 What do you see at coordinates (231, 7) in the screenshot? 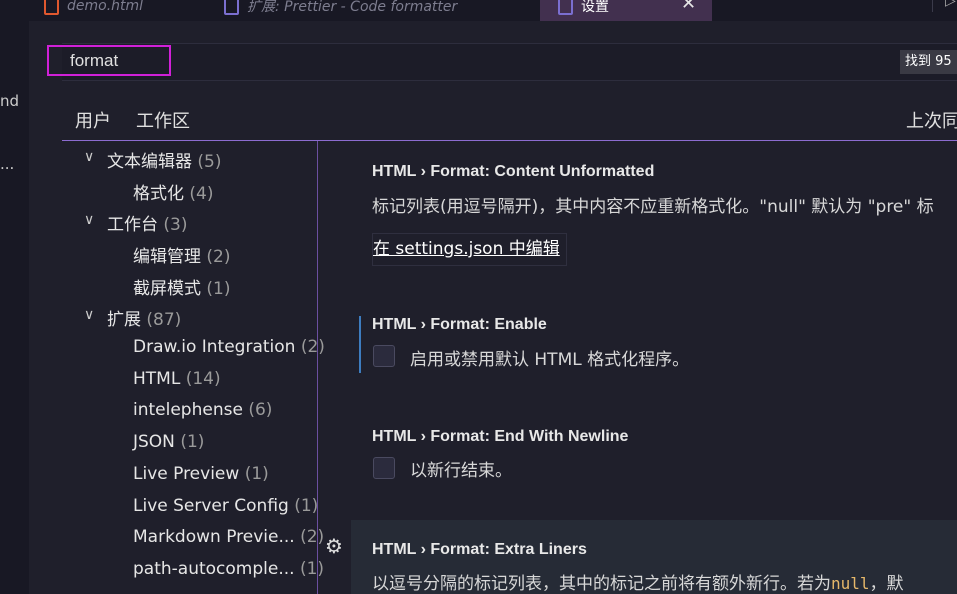
I see `extension-icon` at bounding box center [231, 7].